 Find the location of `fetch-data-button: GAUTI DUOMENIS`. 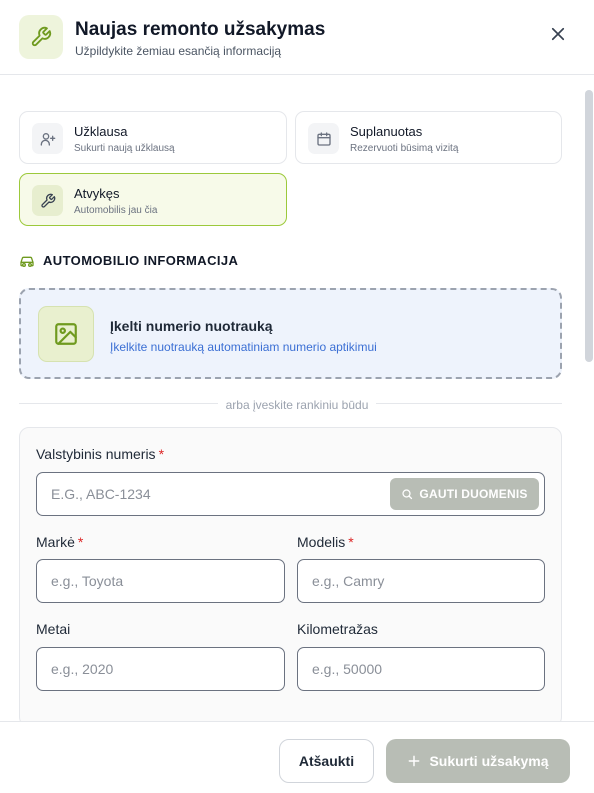

fetch-data-button: GAUTI DUOMENIS is located at coordinates (464, 494).